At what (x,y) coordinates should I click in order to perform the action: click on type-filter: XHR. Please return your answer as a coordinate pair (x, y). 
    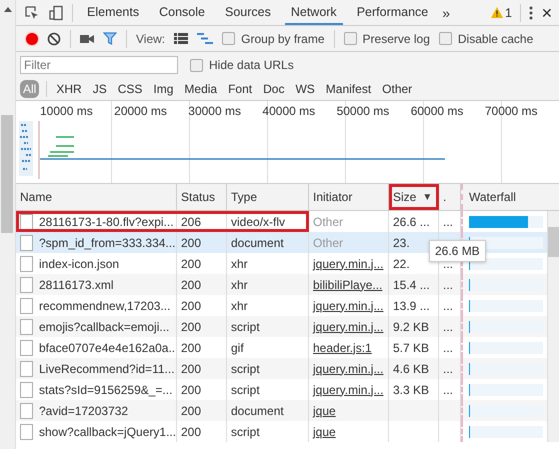
    Looking at the image, I should click on (69, 89).